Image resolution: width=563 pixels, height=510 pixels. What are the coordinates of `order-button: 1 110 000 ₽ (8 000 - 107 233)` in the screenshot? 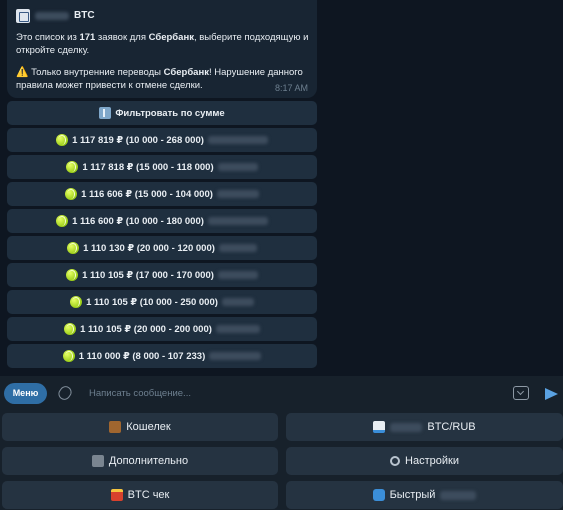 It's located at (162, 356).